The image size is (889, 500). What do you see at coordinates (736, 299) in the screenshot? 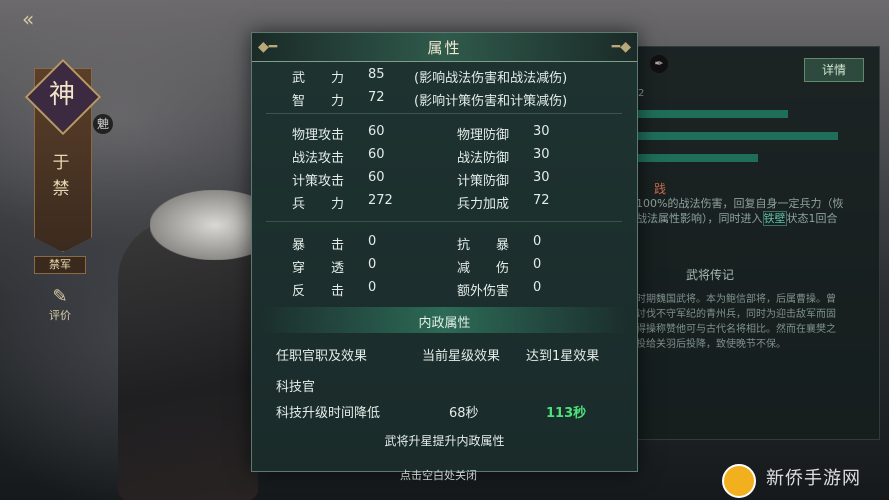
I see `bio-line: 时期魏国武将。本为鲍信部将，后属曹操。曾` at bounding box center [736, 299].